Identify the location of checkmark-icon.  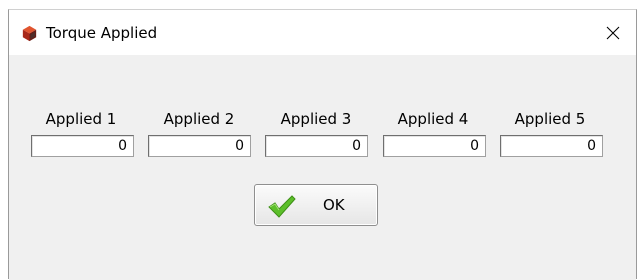
(282, 206).